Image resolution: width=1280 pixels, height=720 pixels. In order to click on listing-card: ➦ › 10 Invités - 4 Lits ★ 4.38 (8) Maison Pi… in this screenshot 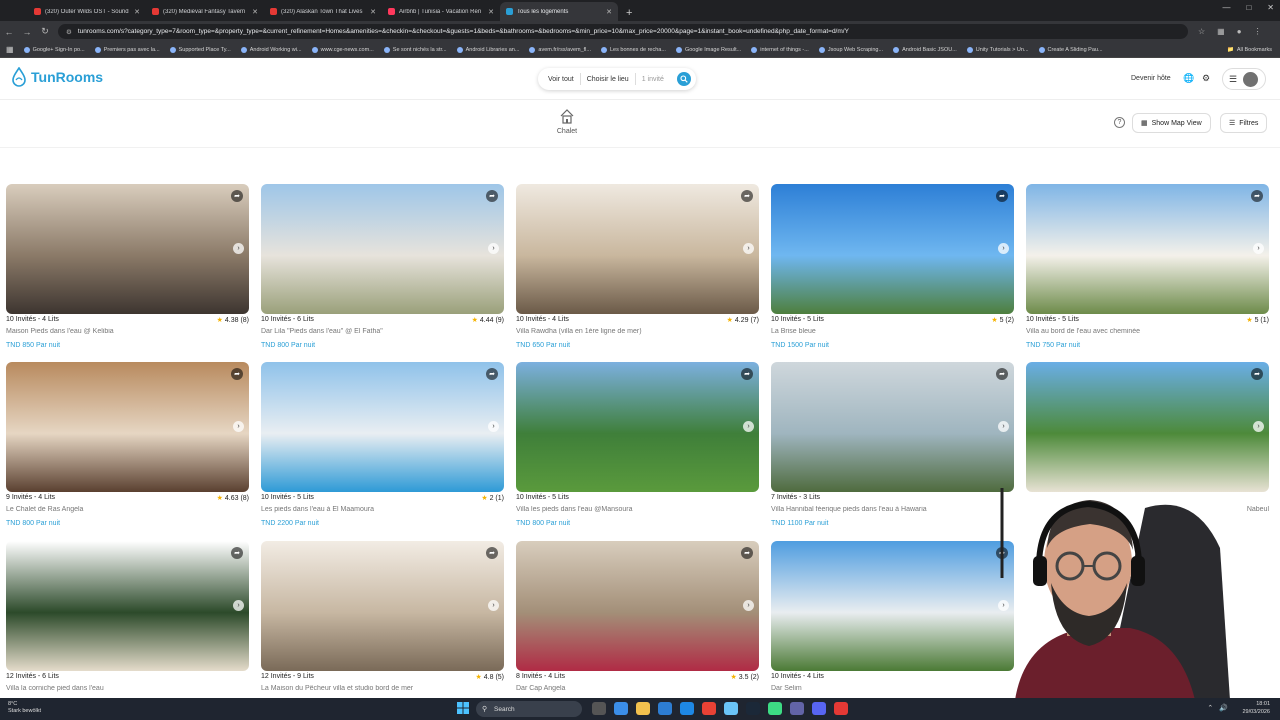, I will do `click(127, 268)`.